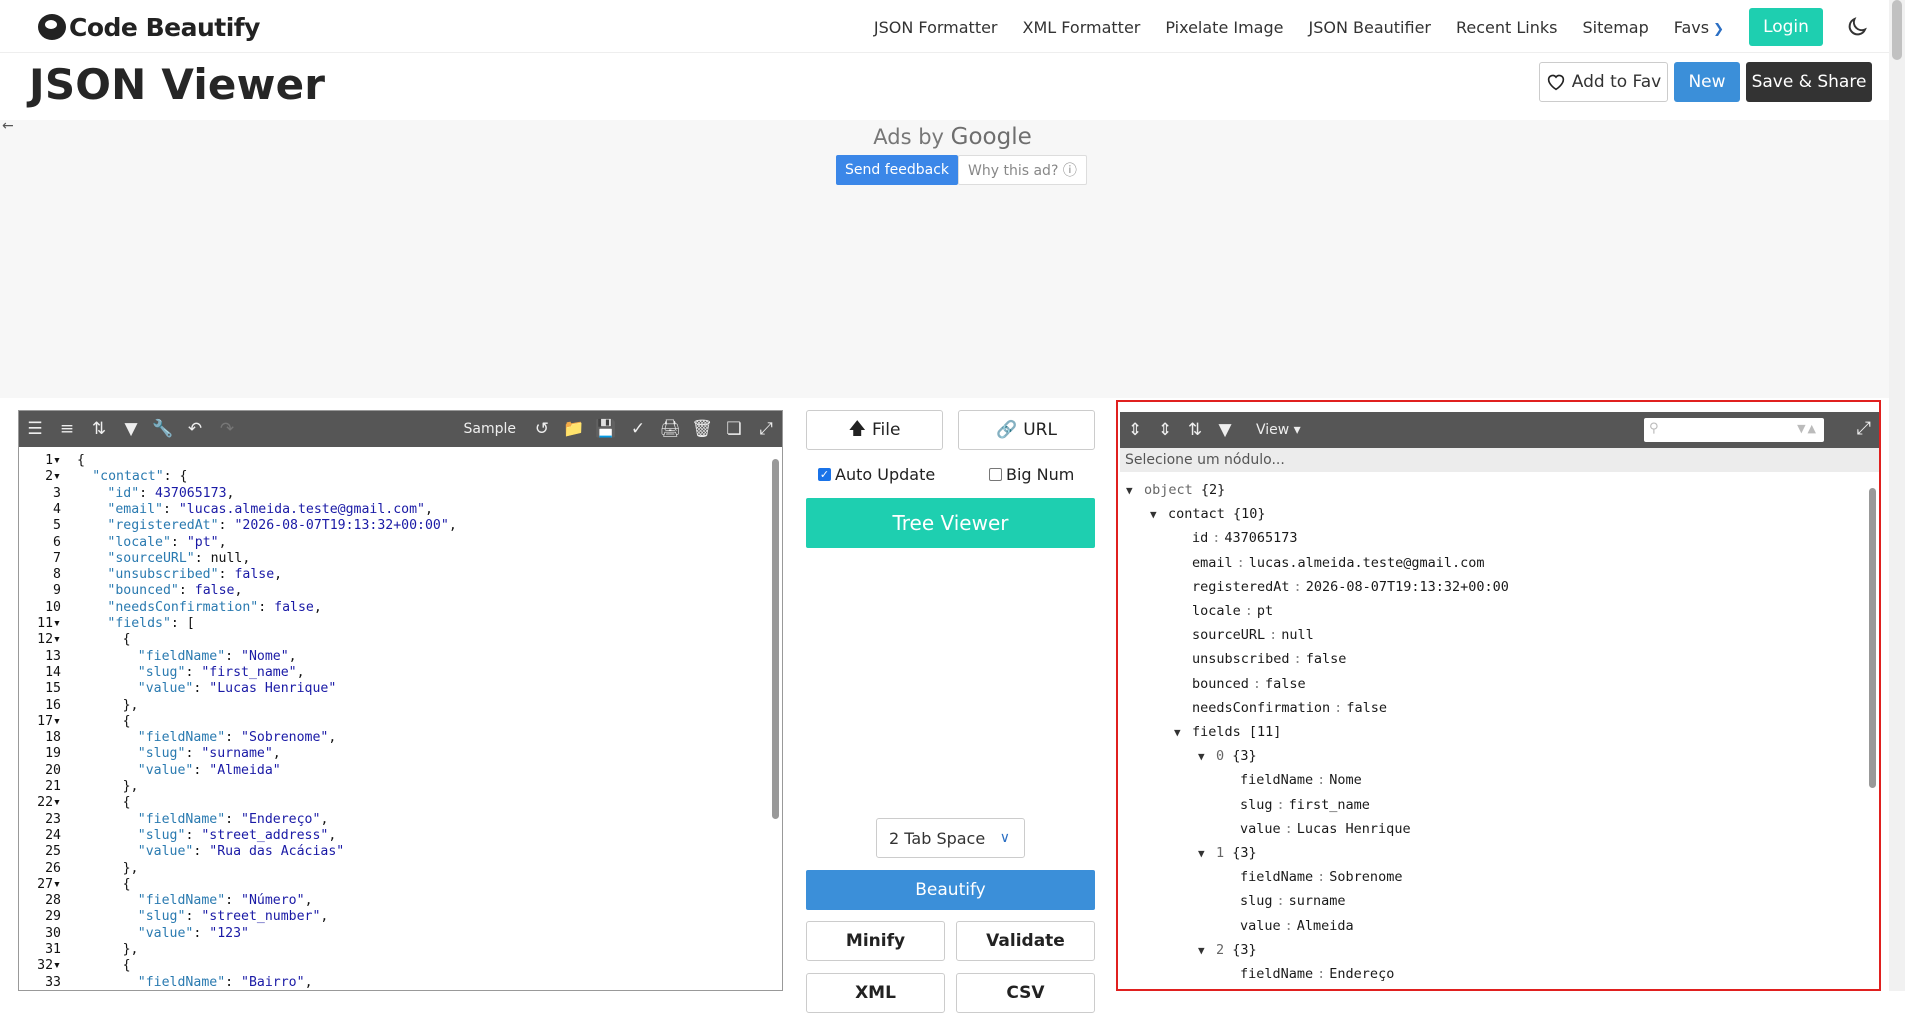  What do you see at coordinates (1857, 27) in the screenshot?
I see `dark-mode-moon-icon` at bounding box center [1857, 27].